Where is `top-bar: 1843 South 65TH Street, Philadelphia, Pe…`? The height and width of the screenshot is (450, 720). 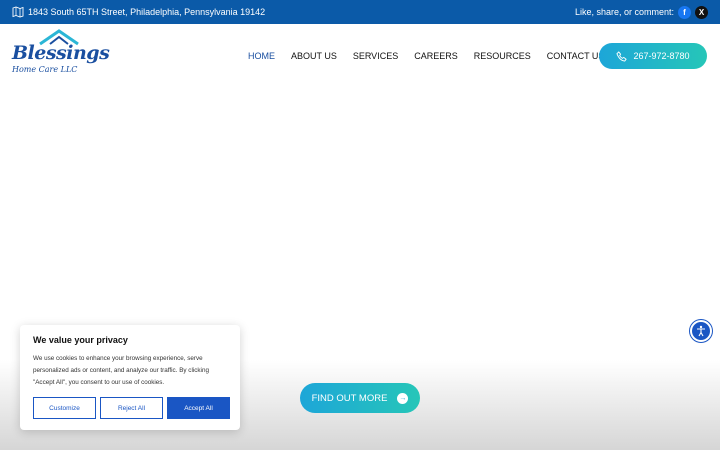 top-bar: 1843 South 65TH Street, Philadelphia, Pe… is located at coordinates (360, 12).